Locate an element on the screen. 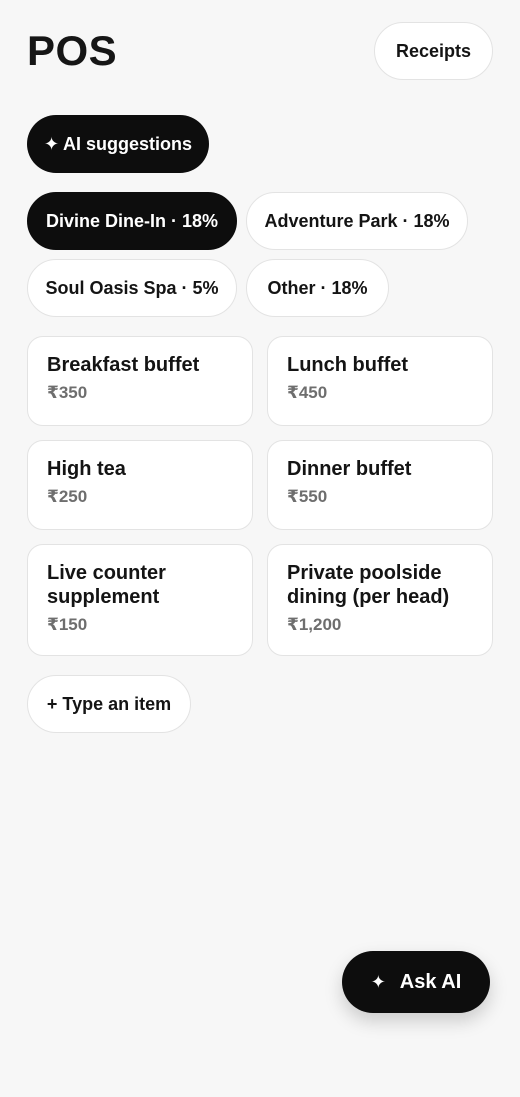  item-name: High tea is located at coordinates (86, 469).